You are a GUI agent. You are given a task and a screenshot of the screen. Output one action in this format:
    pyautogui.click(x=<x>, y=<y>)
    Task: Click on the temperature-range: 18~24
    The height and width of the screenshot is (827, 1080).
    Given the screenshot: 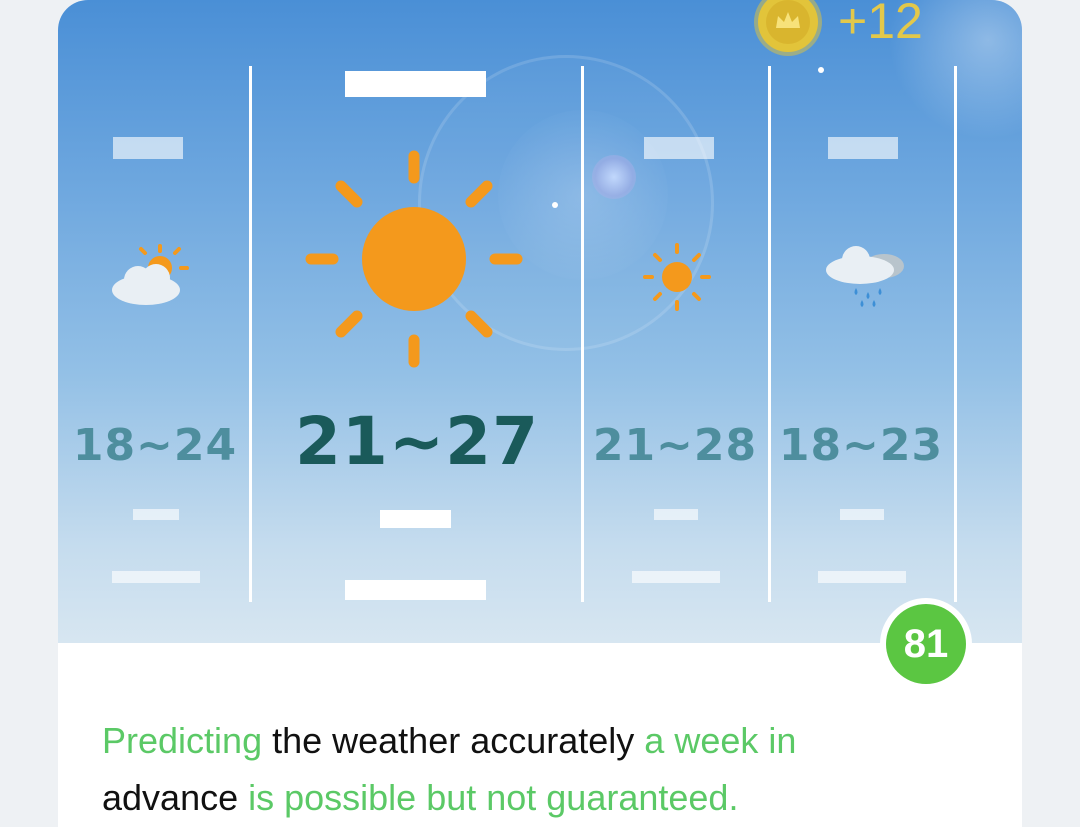 What is the action you would take?
    pyautogui.click(x=155, y=445)
    